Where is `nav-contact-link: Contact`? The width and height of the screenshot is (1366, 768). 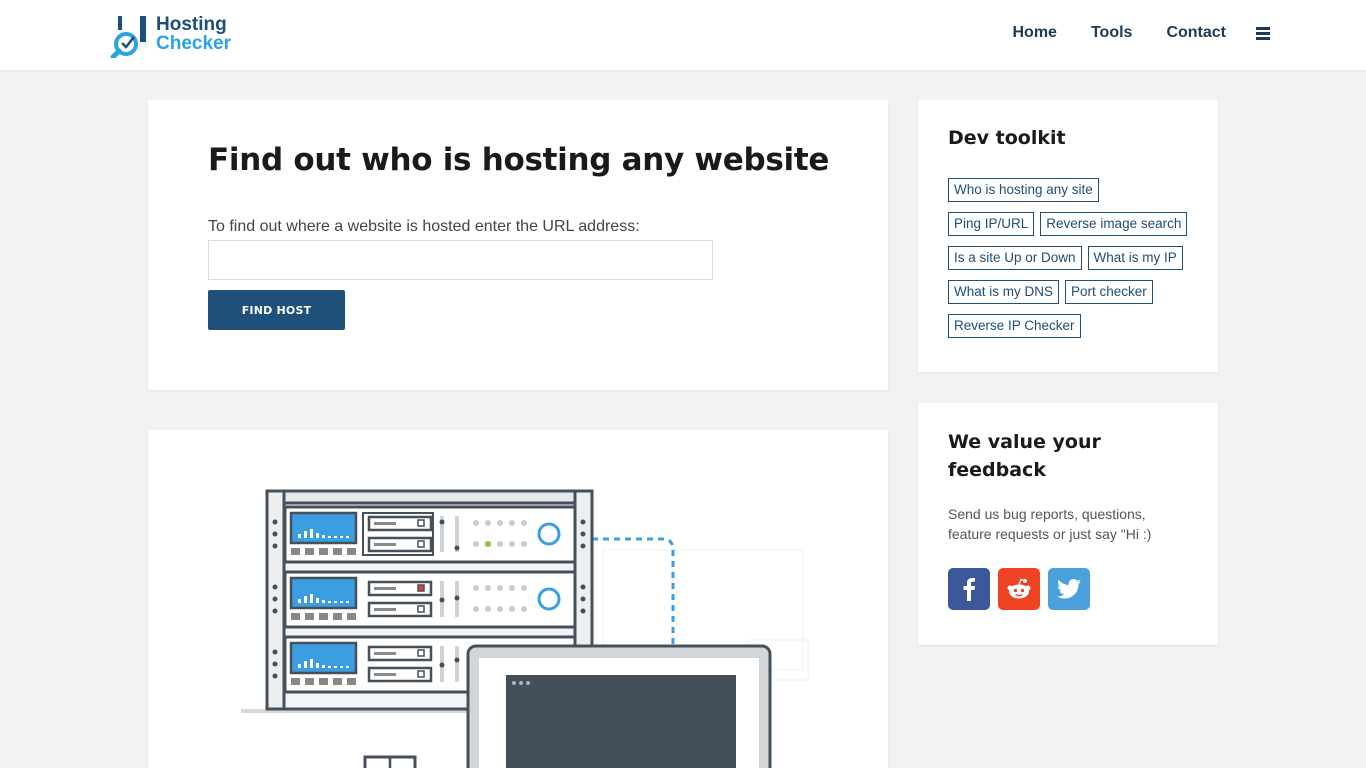 nav-contact-link: Contact is located at coordinates (1196, 33).